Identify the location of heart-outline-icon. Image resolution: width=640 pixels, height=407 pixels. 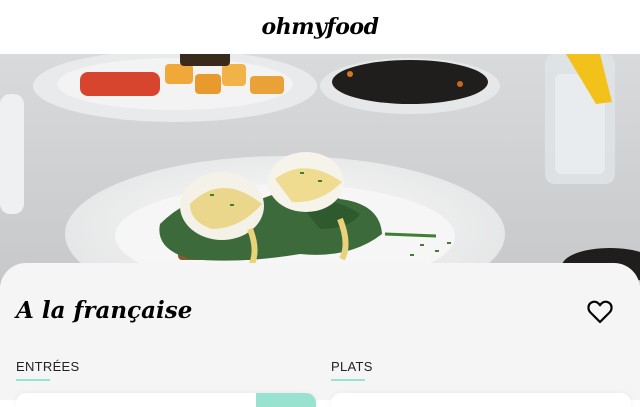
(600, 312).